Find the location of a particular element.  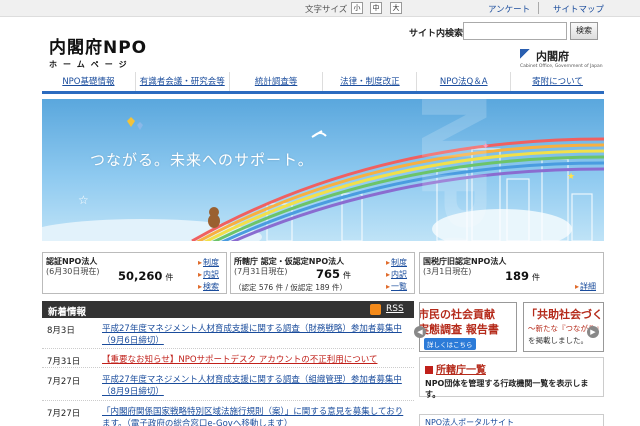

stat-number: 50,260 件 is located at coordinates (146, 276).